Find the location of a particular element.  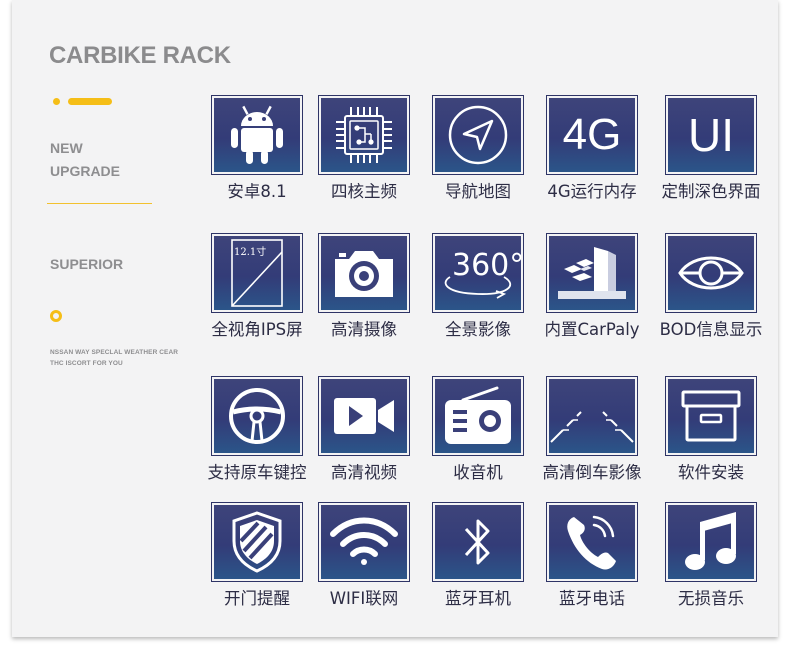

navigation-icon is located at coordinates (478, 135).